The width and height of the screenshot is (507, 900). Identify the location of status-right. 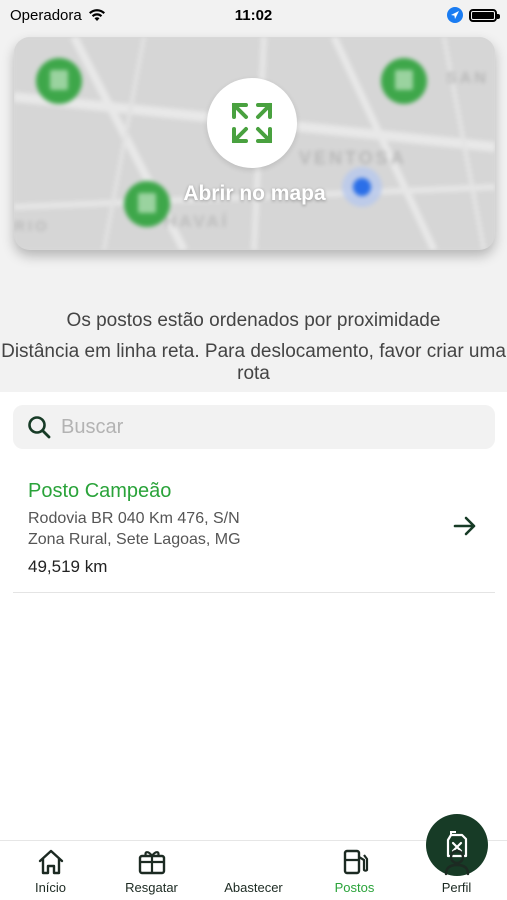
(473, 15).